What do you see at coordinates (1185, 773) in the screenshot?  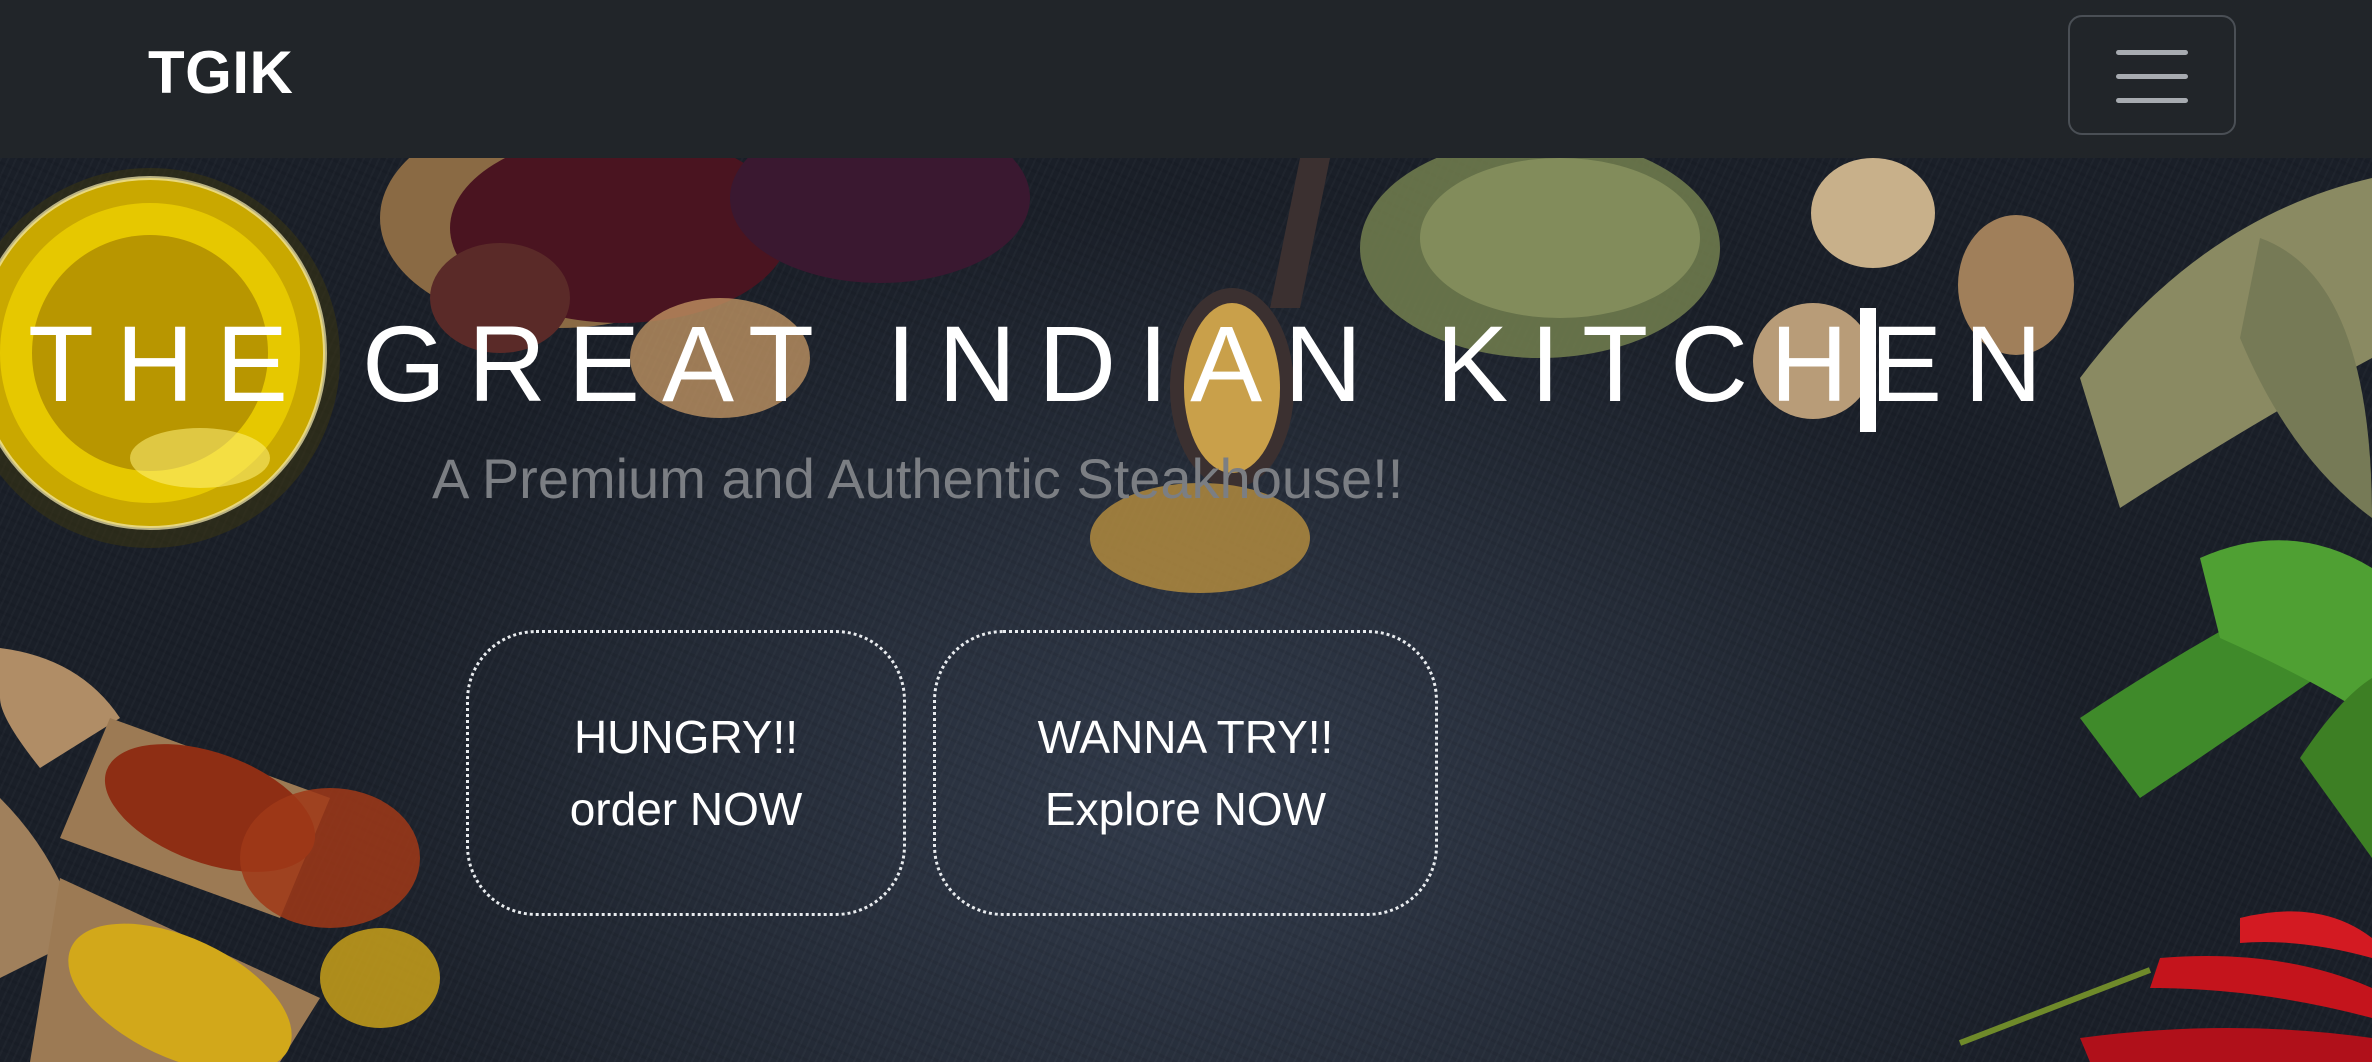 I see `explore-now-button: WANNA TRY!! Explore NOW` at bounding box center [1185, 773].